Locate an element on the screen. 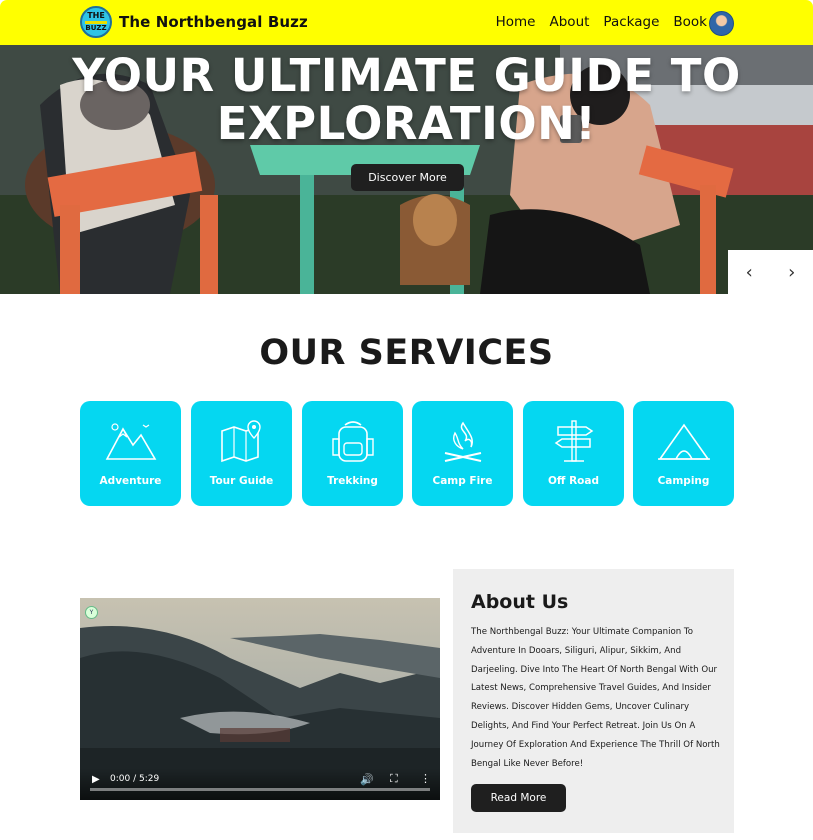 This screenshot has height=840, width=813. video-time: 0:00 / 5:29 is located at coordinates (135, 779).